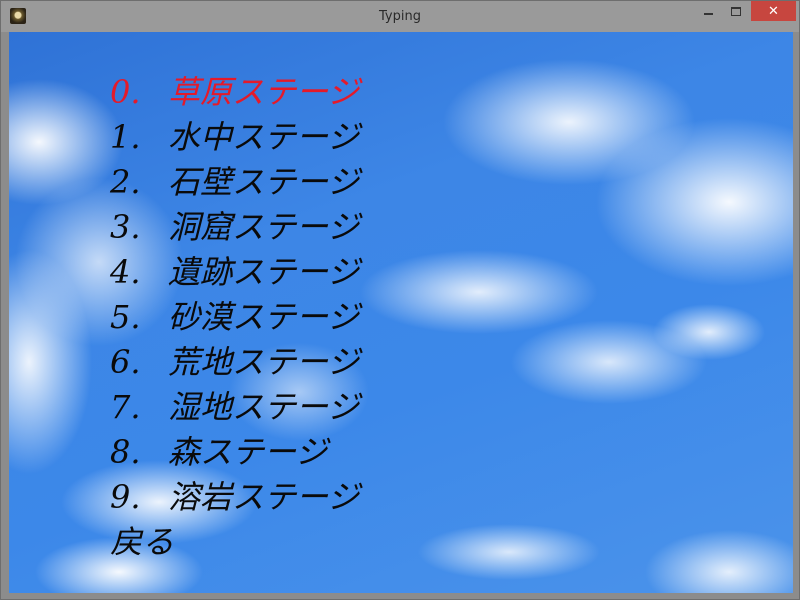  What do you see at coordinates (264, 407) in the screenshot?
I see `stage-label: 湿地ステージ` at bounding box center [264, 407].